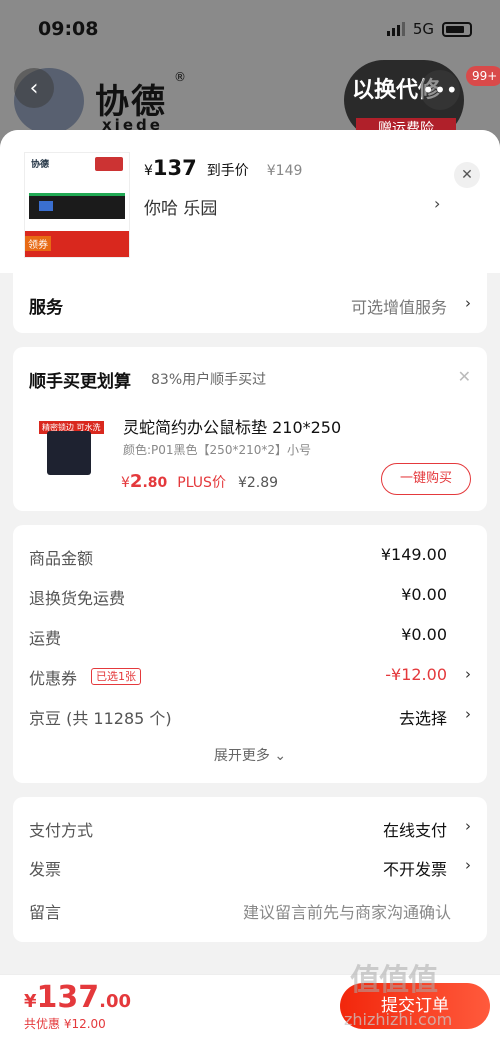 The width and height of the screenshot is (500, 1038). What do you see at coordinates (250, 637) in the screenshot?
I see `cost-row-shipping: 运费 ¥0.00` at bounding box center [250, 637].